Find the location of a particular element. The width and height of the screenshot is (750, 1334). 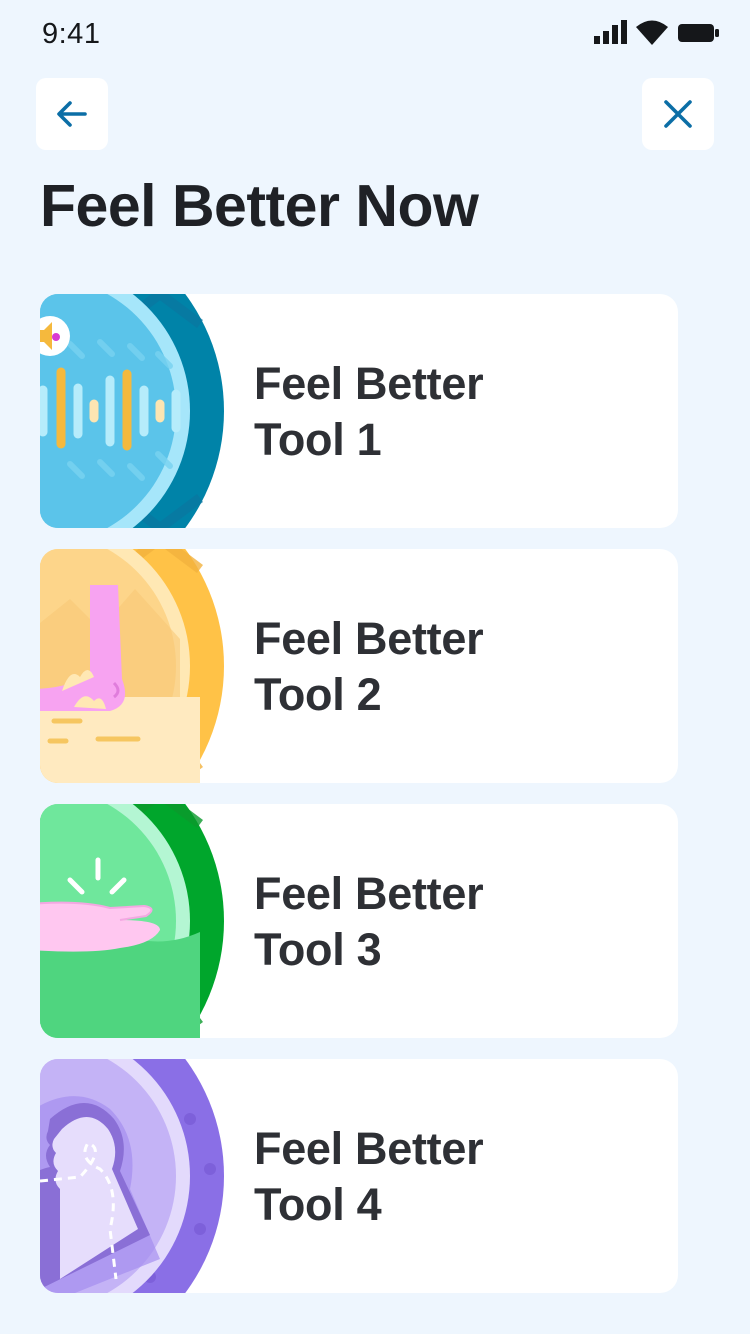

battery-icon is located at coordinates (698, 33).